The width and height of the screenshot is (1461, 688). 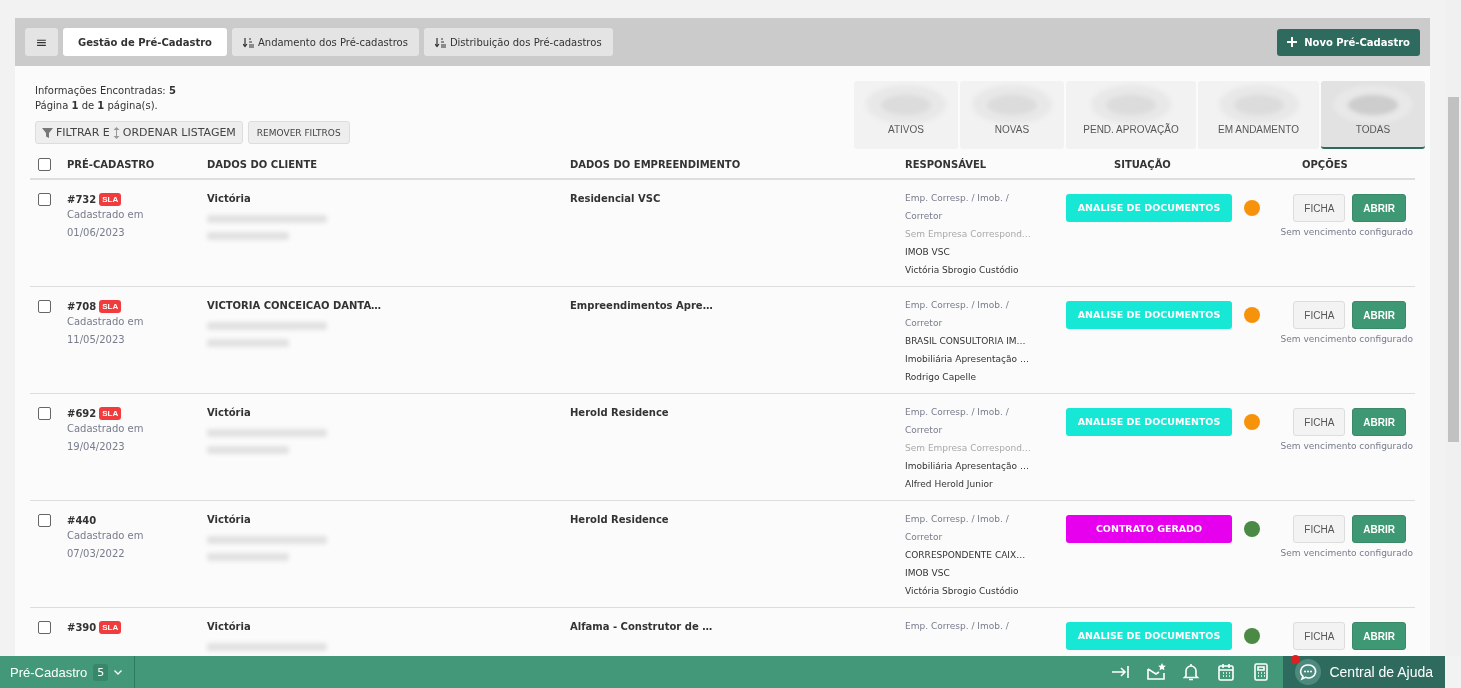 What do you see at coordinates (116, 132) in the screenshot?
I see `sort-arrows-icon` at bounding box center [116, 132].